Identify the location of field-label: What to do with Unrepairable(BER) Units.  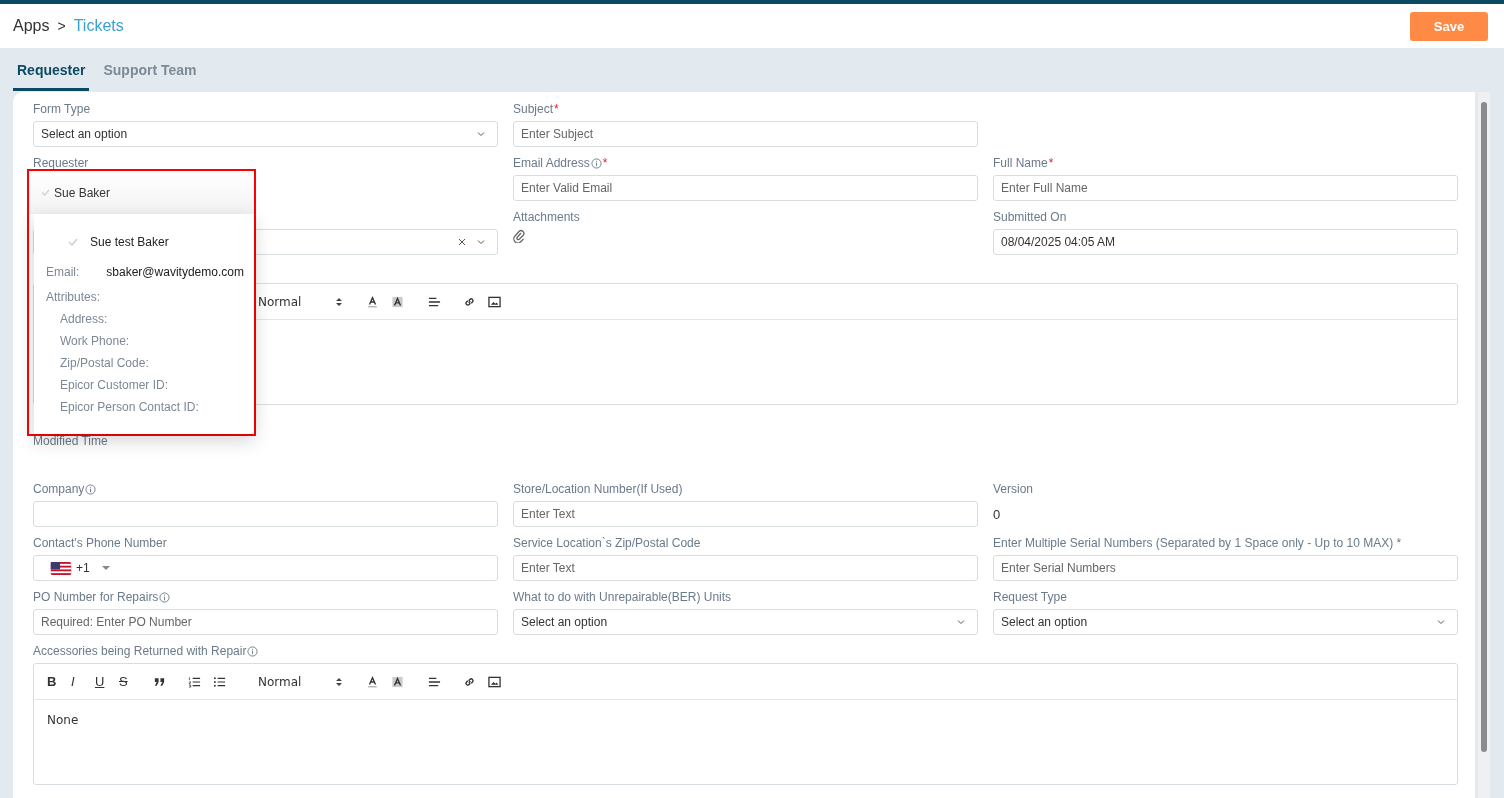
(622, 597).